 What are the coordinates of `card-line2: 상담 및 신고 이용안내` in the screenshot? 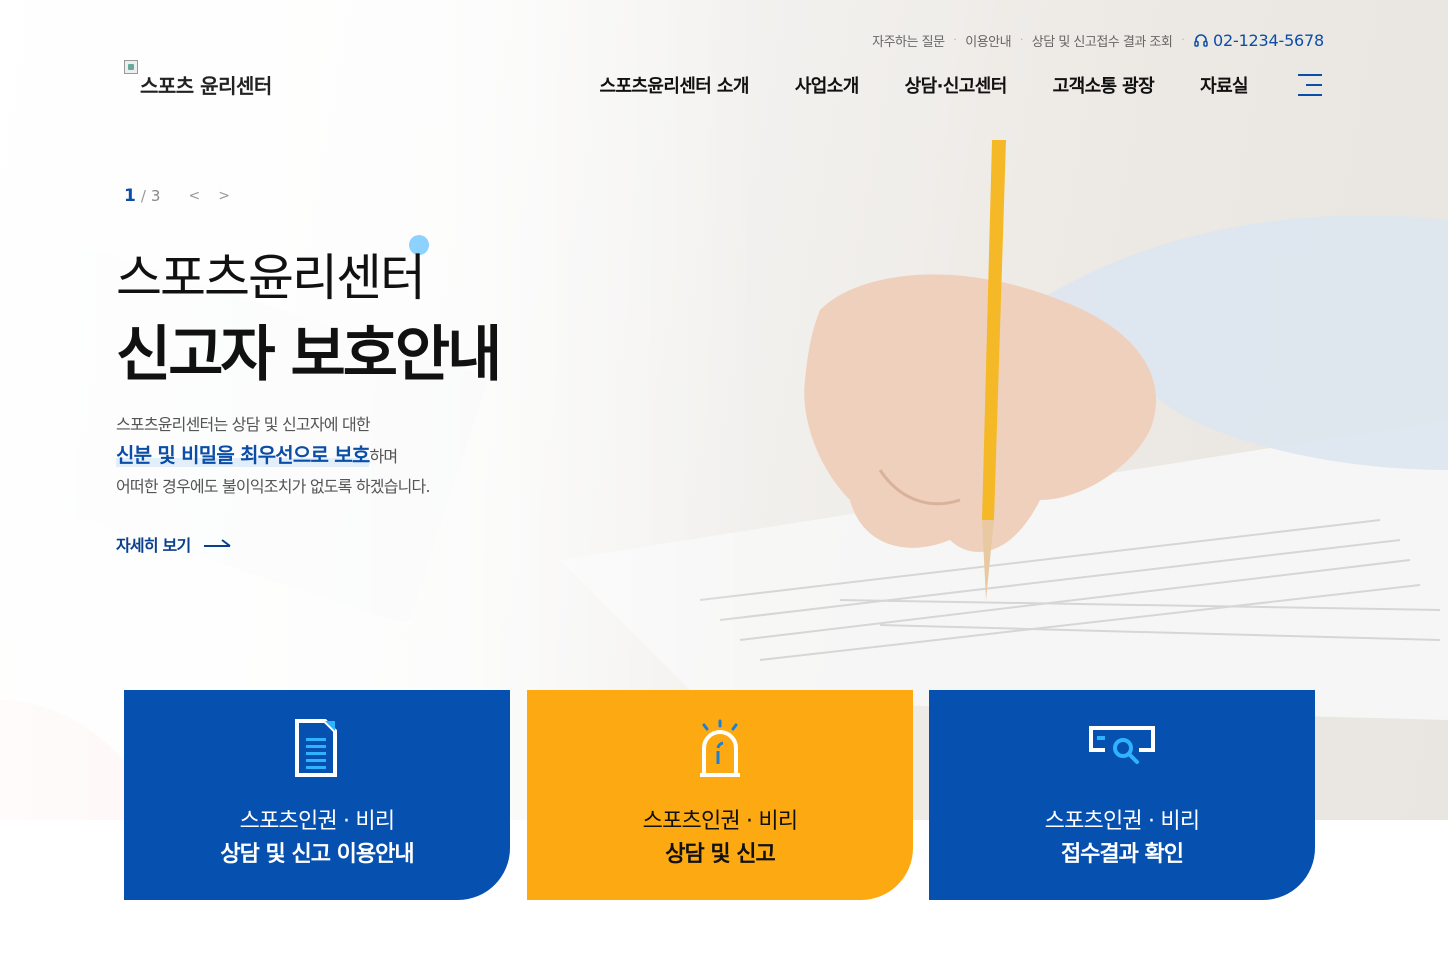 It's located at (317, 854).